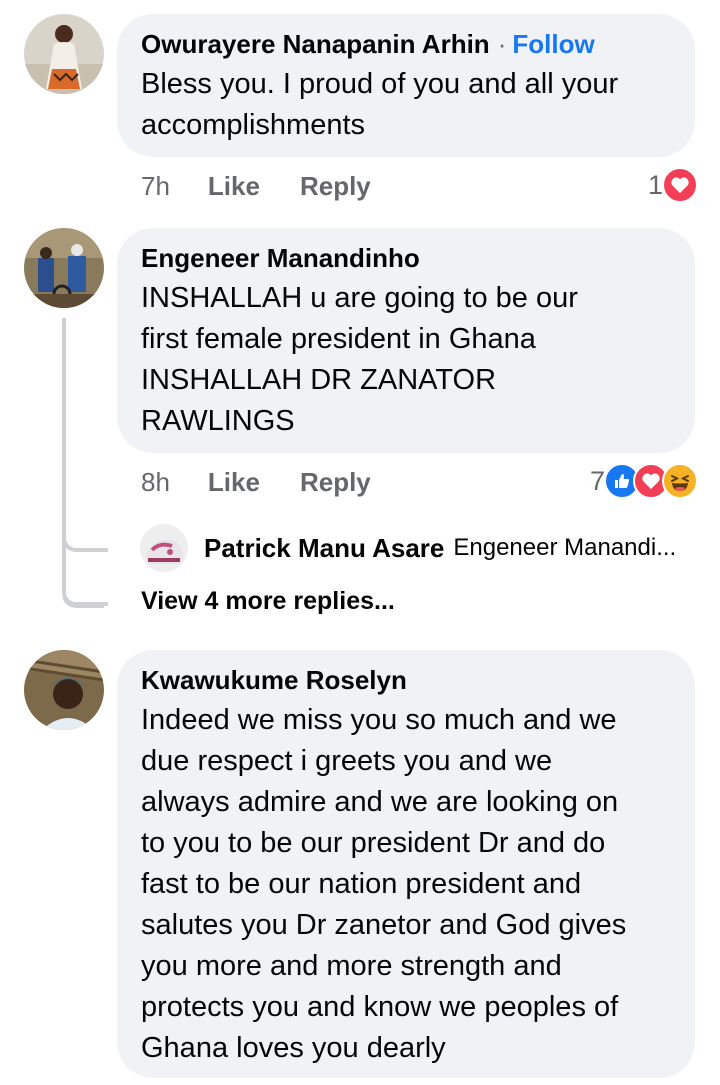  What do you see at coordinates (680, 481) in the screenshot?
I see `haha-icon` at bounding box center [680, 481].